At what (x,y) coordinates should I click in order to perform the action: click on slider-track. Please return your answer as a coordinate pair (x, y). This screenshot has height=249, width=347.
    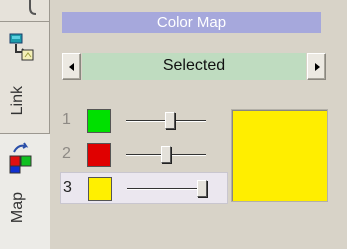
    Looking at the image, I should click on (167, 189).